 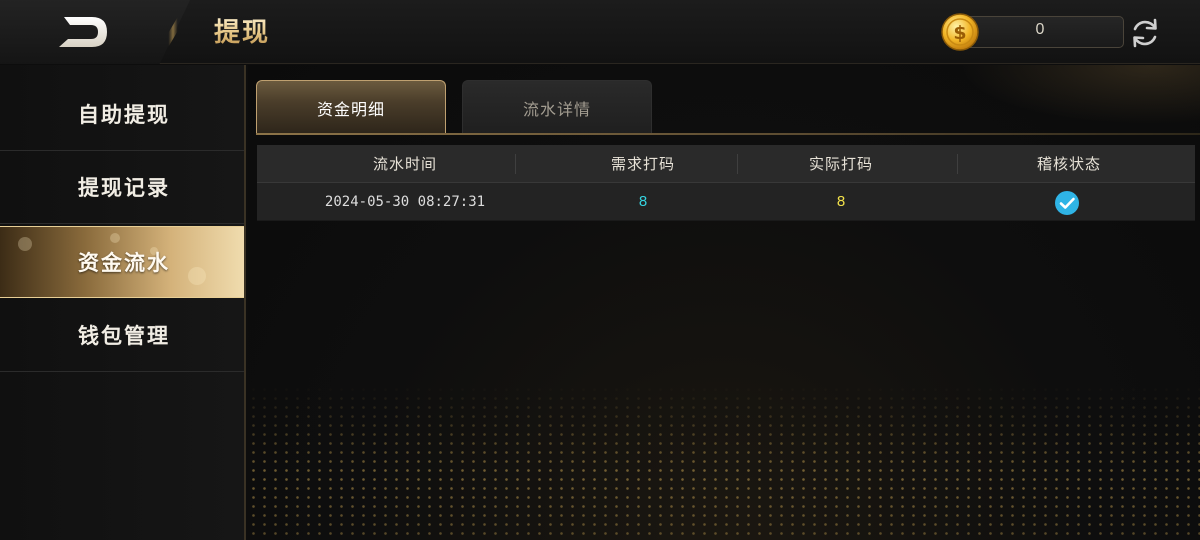 I want to click on sidebar-item-label: 资金流水, so click(x=124, y=263).